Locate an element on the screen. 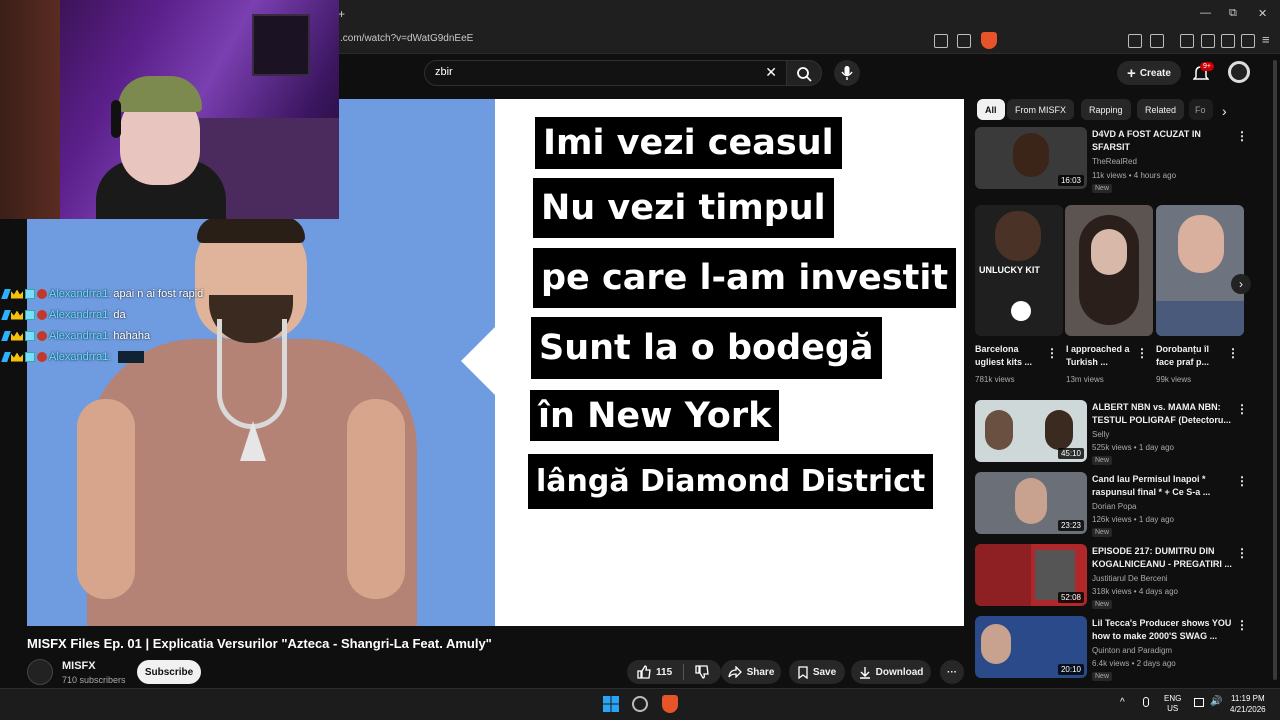  brave-shield-icon is located at coordinates (989, 40).